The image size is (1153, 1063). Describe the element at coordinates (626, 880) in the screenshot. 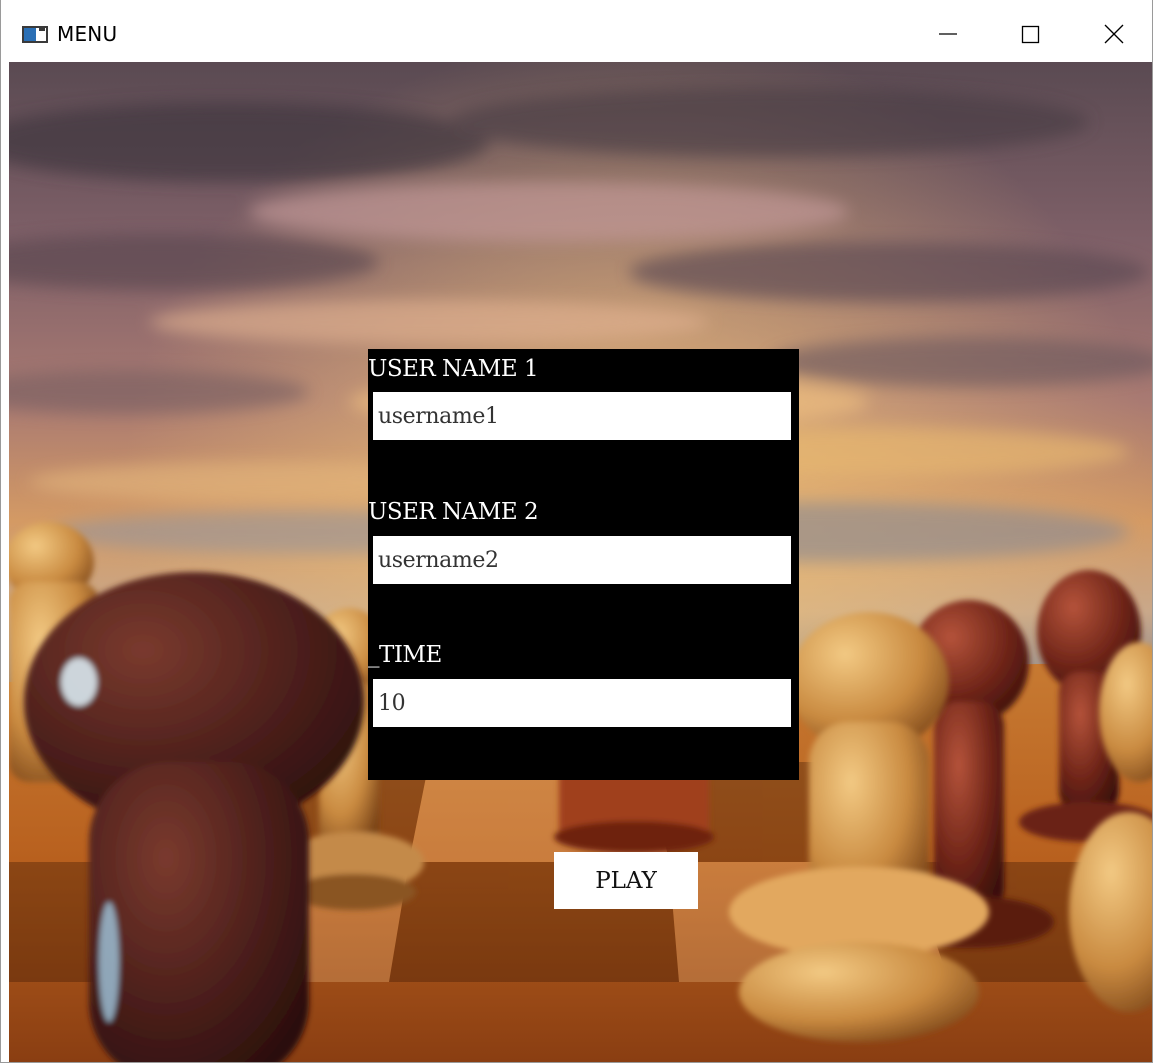

I see `play-button: PLAY` at that location.